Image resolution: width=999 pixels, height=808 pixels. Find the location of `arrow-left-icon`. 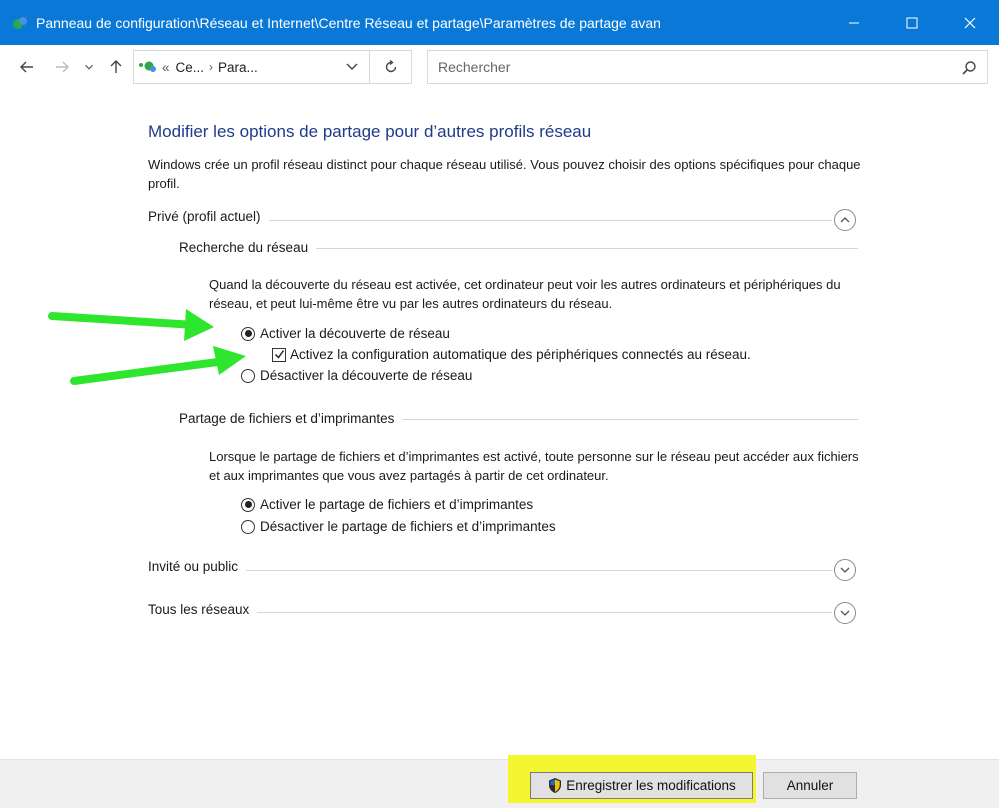

arrow-left-icon is located at coordinates (26, 67).